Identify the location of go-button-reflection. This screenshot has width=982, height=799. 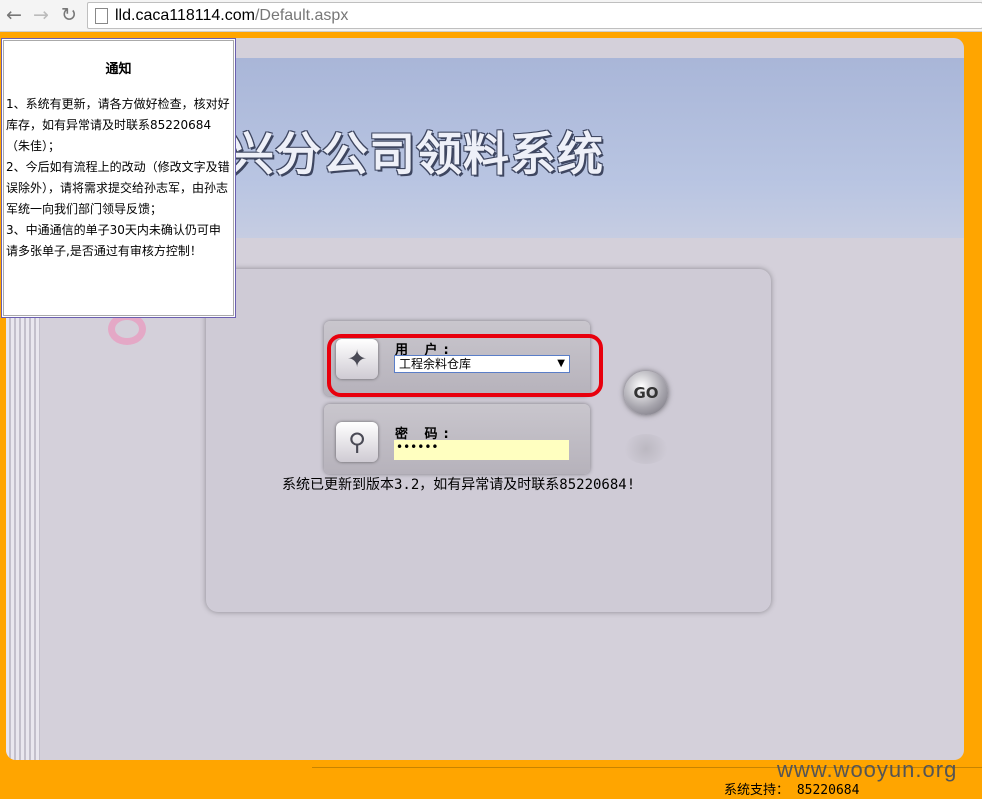
(646, 449).